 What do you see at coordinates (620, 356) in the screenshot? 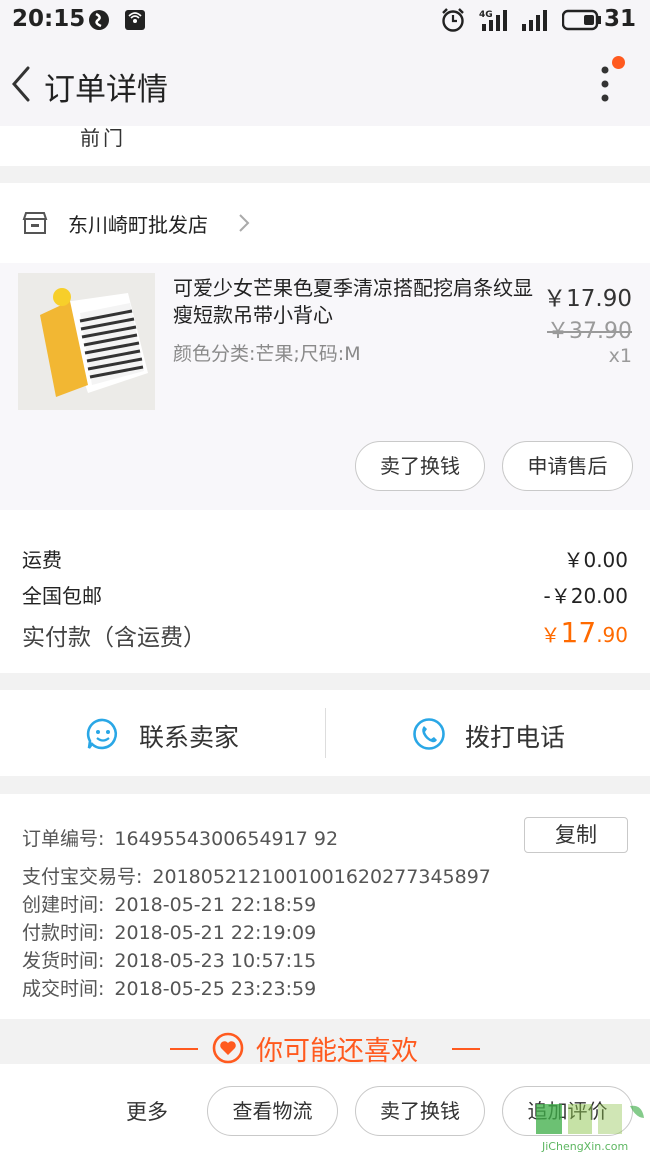
I see `product-quantity: x1` at bounding box center [620, 356].